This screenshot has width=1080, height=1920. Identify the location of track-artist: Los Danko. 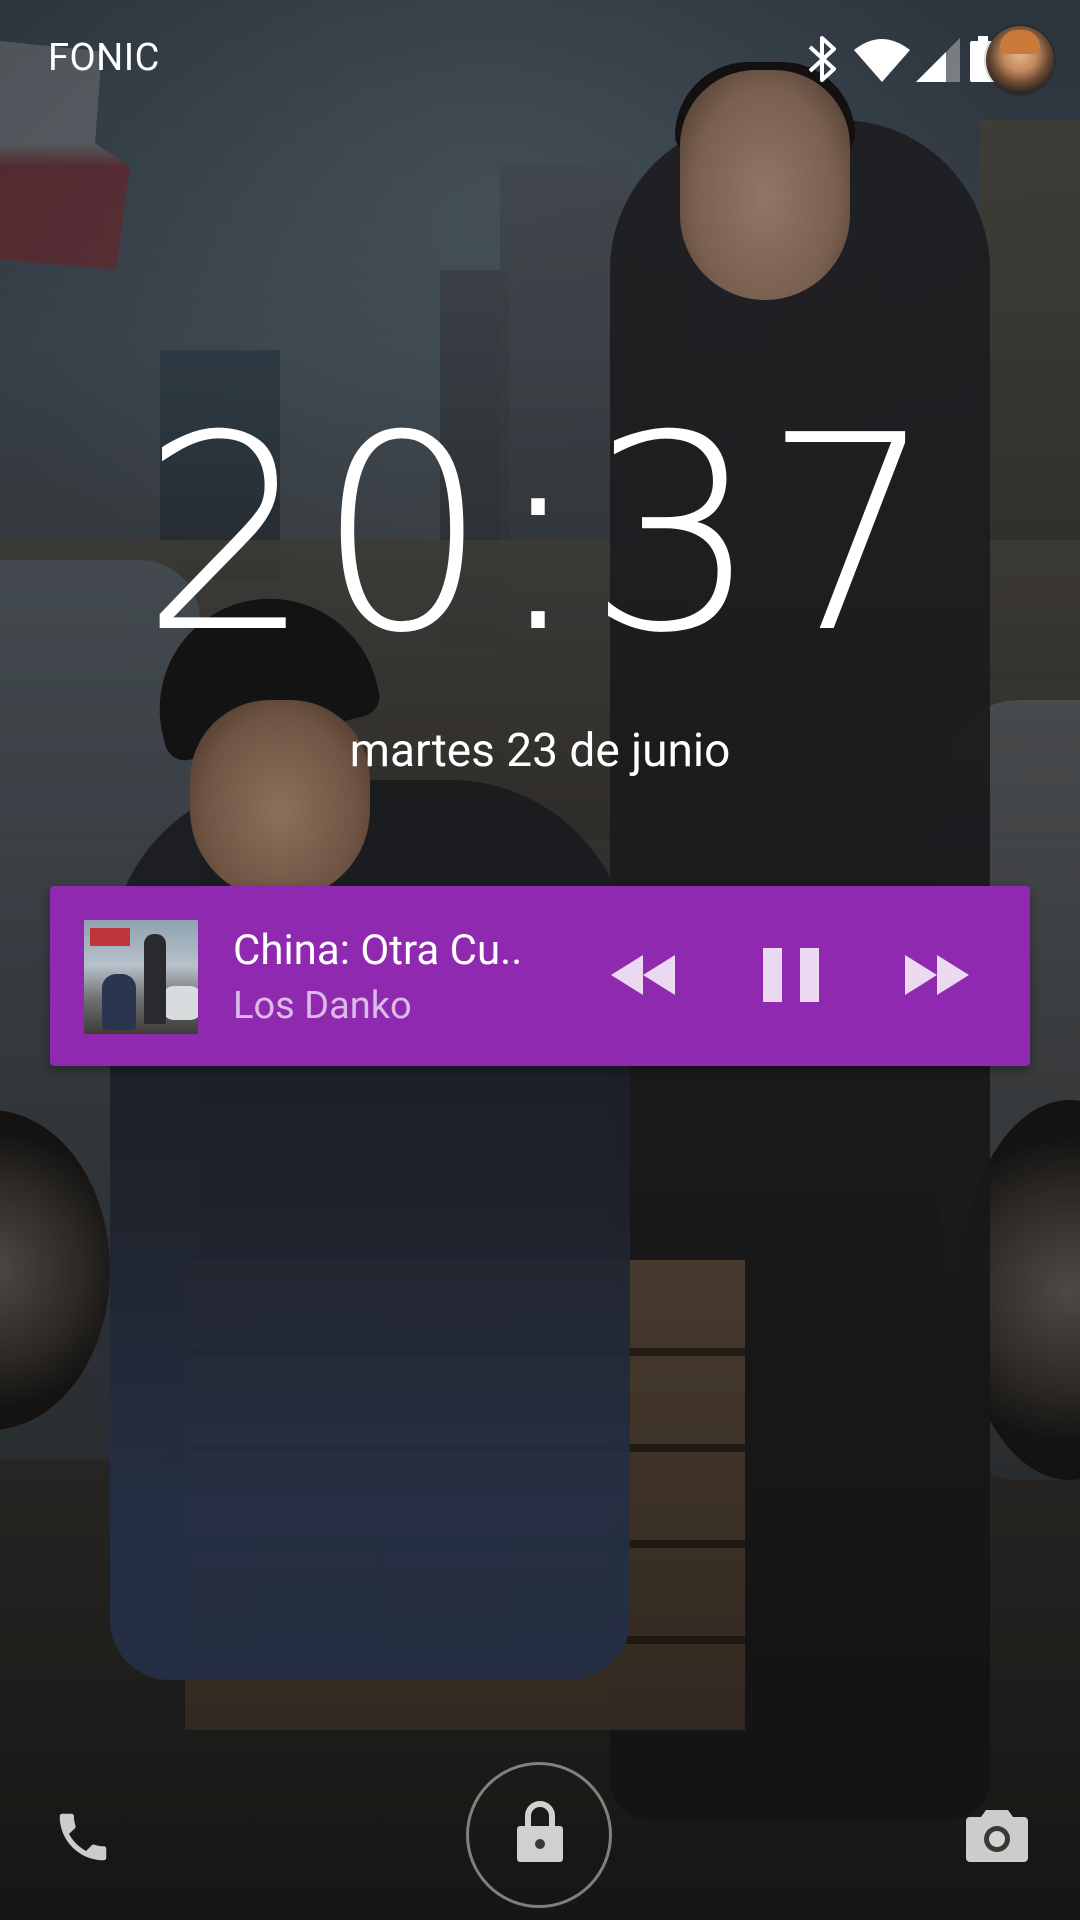
(322, 1006).